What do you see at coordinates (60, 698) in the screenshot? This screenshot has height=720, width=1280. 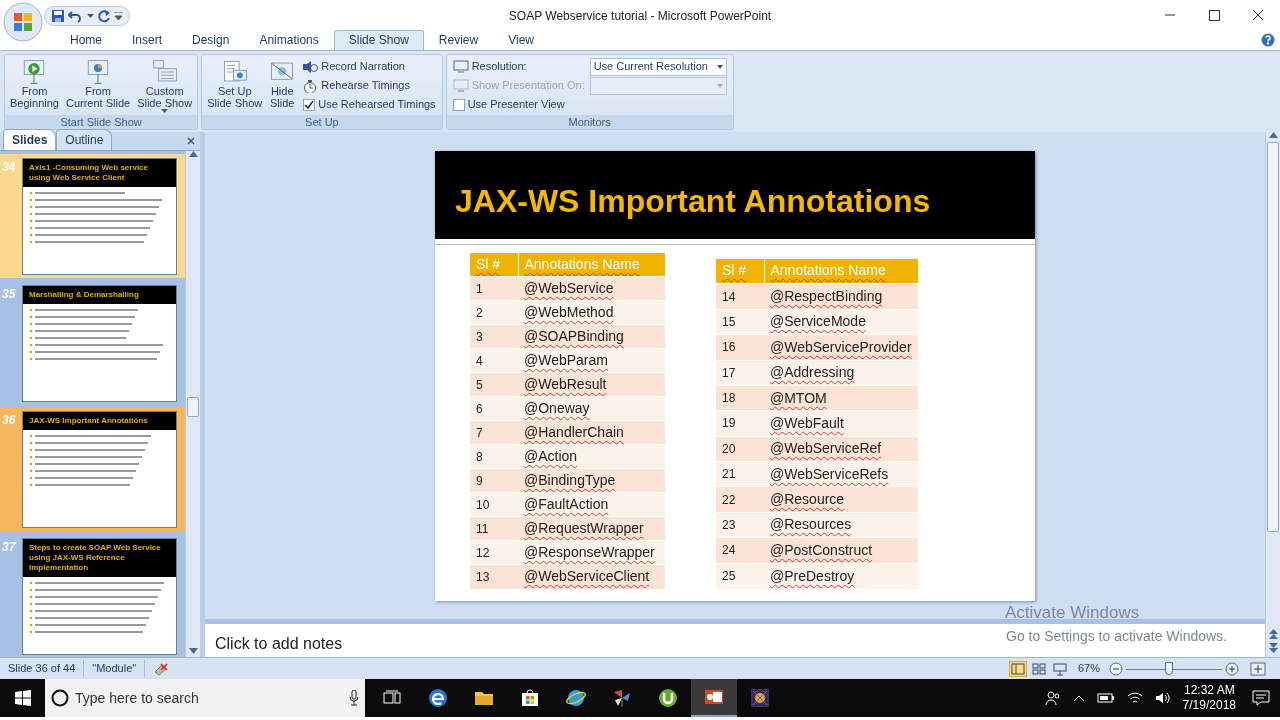 I see `search-icon` at bounding box center [60, 698].